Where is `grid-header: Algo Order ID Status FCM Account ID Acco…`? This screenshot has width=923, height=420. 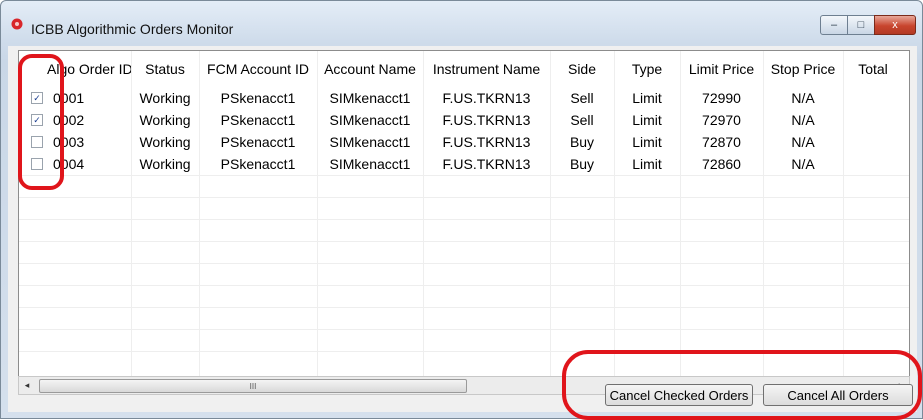 grid-header: Algo Order ID Status FCM Account ID Acco… is located at coordinates (464, 69).